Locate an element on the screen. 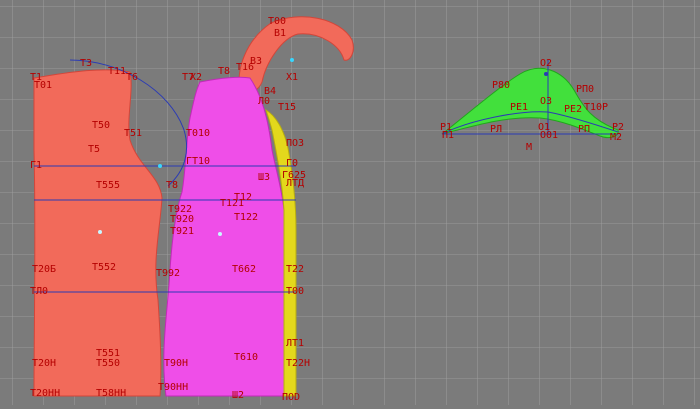  label-t20n: Т20Н is located at coordinates (44, 363).